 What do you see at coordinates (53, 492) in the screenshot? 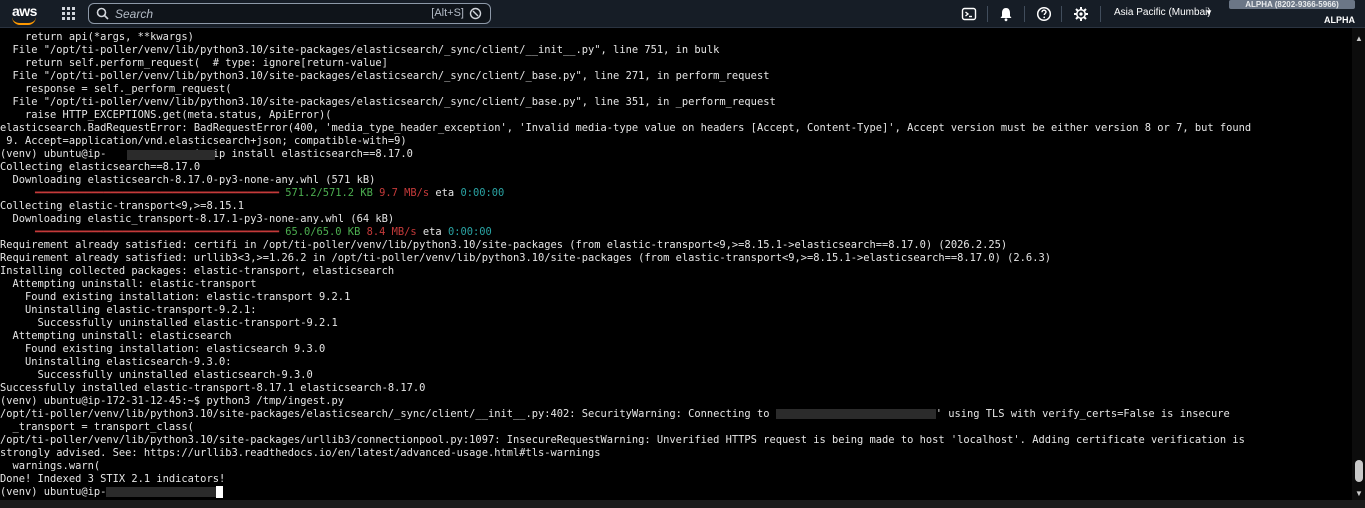
I see `terminal-prompt: (venv) ubuntu@ip-` at bounding box center [53, 492].